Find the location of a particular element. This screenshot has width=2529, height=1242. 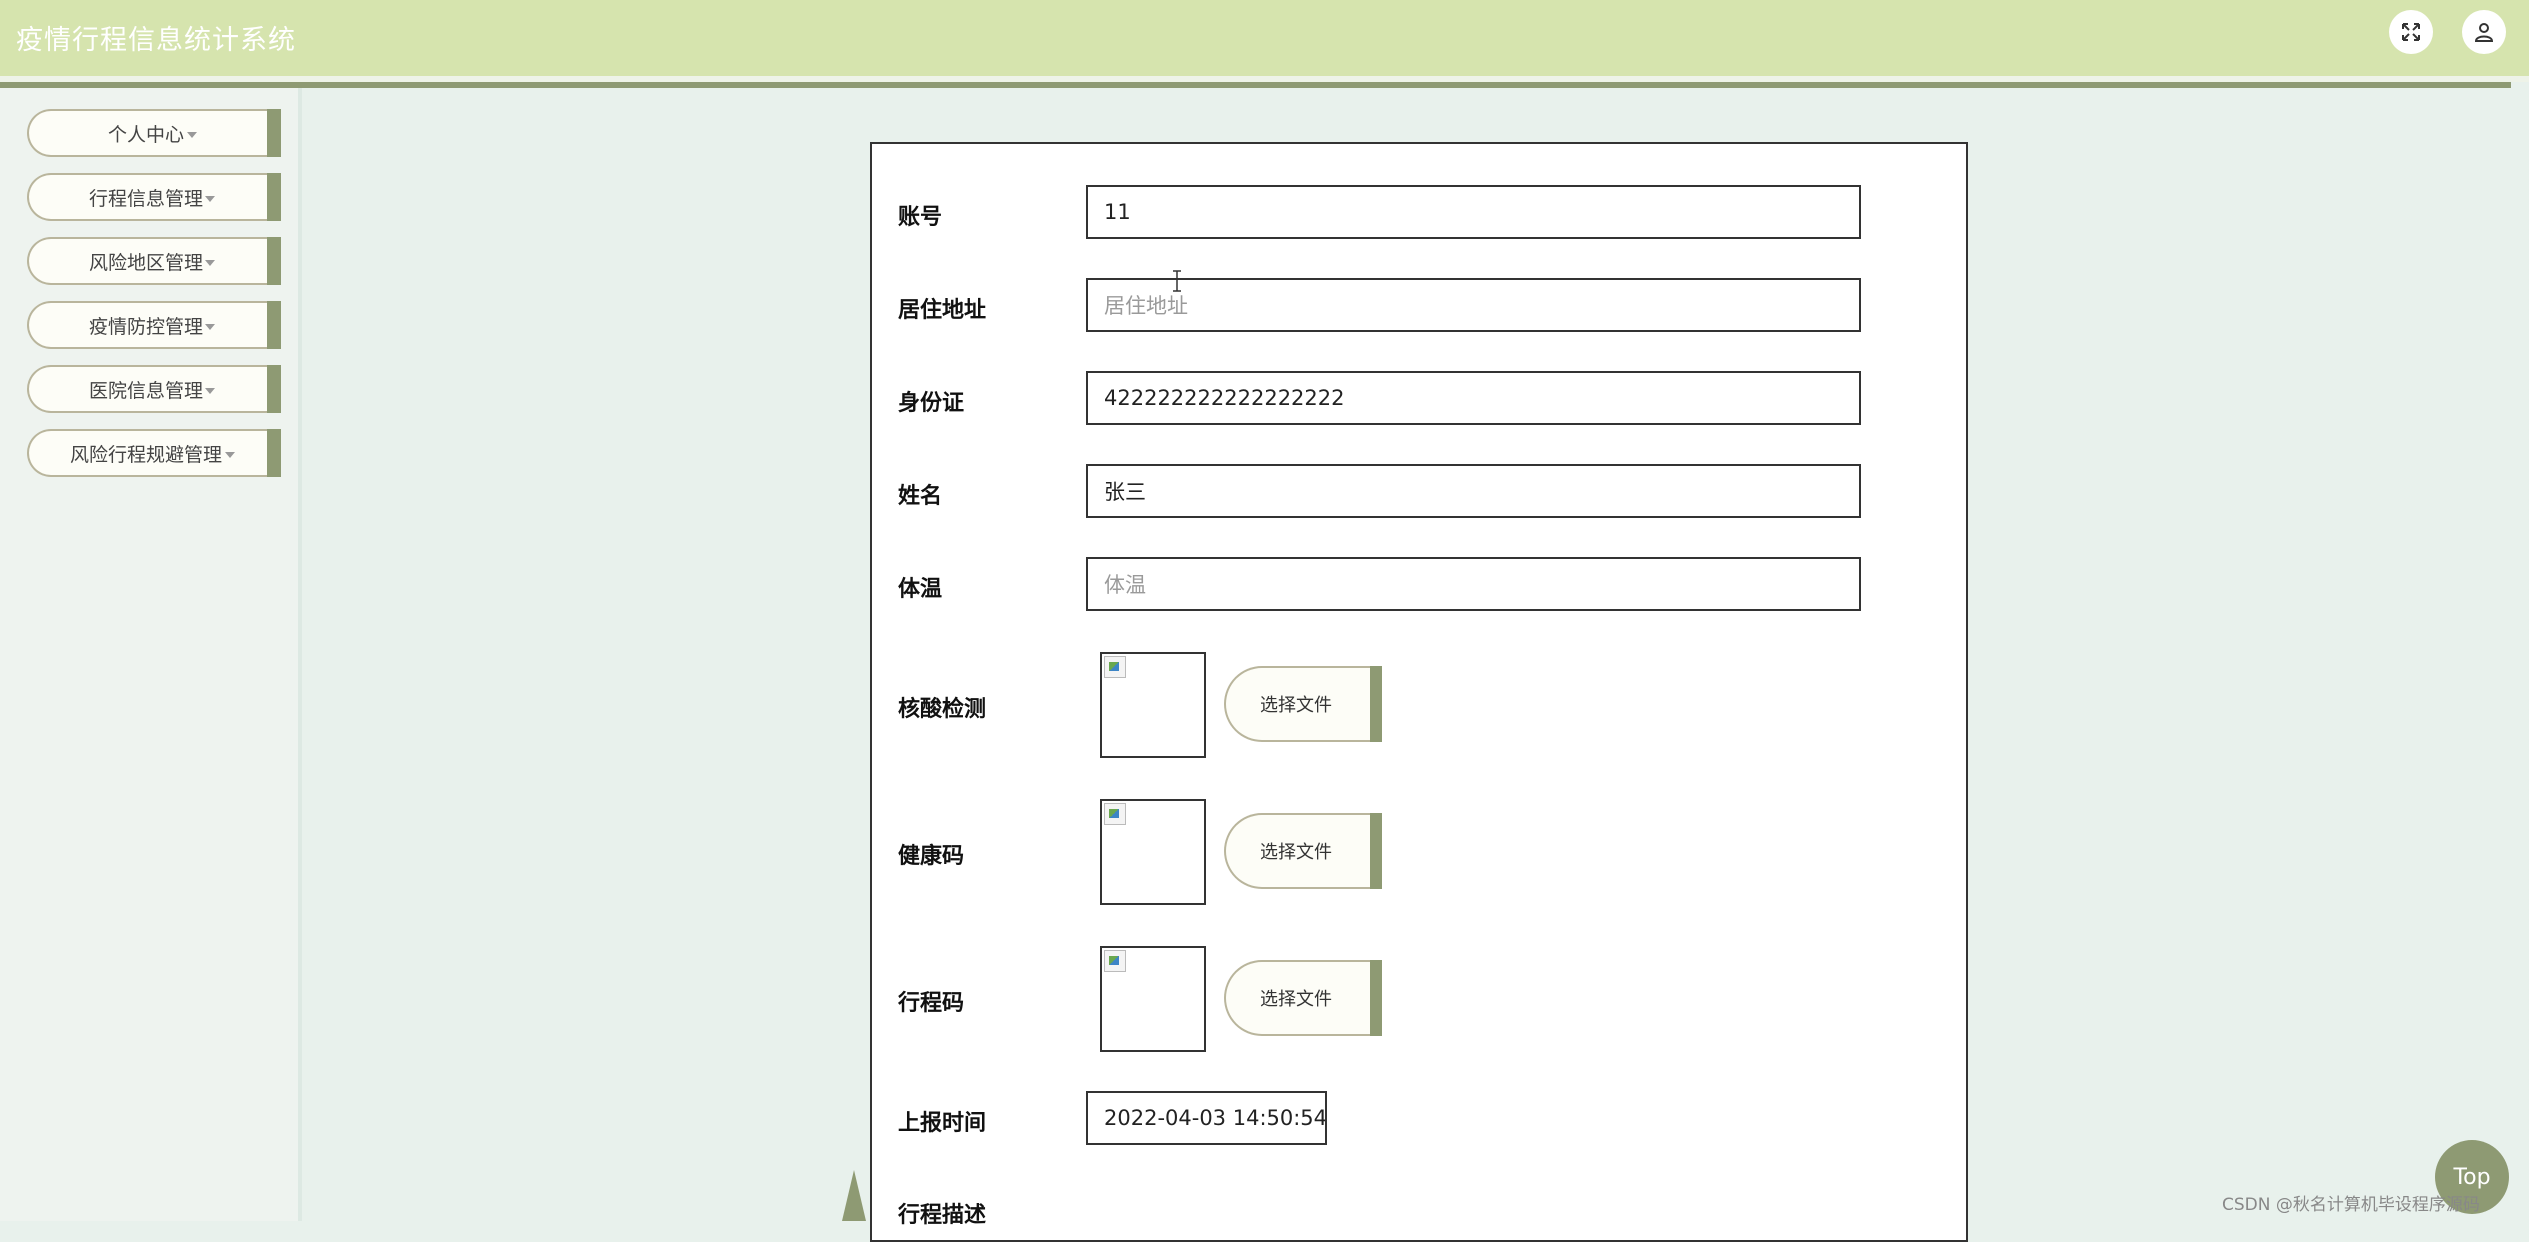

sidebar-item-trip-info: 行程信息管理 is located at coordinates (154, 197).